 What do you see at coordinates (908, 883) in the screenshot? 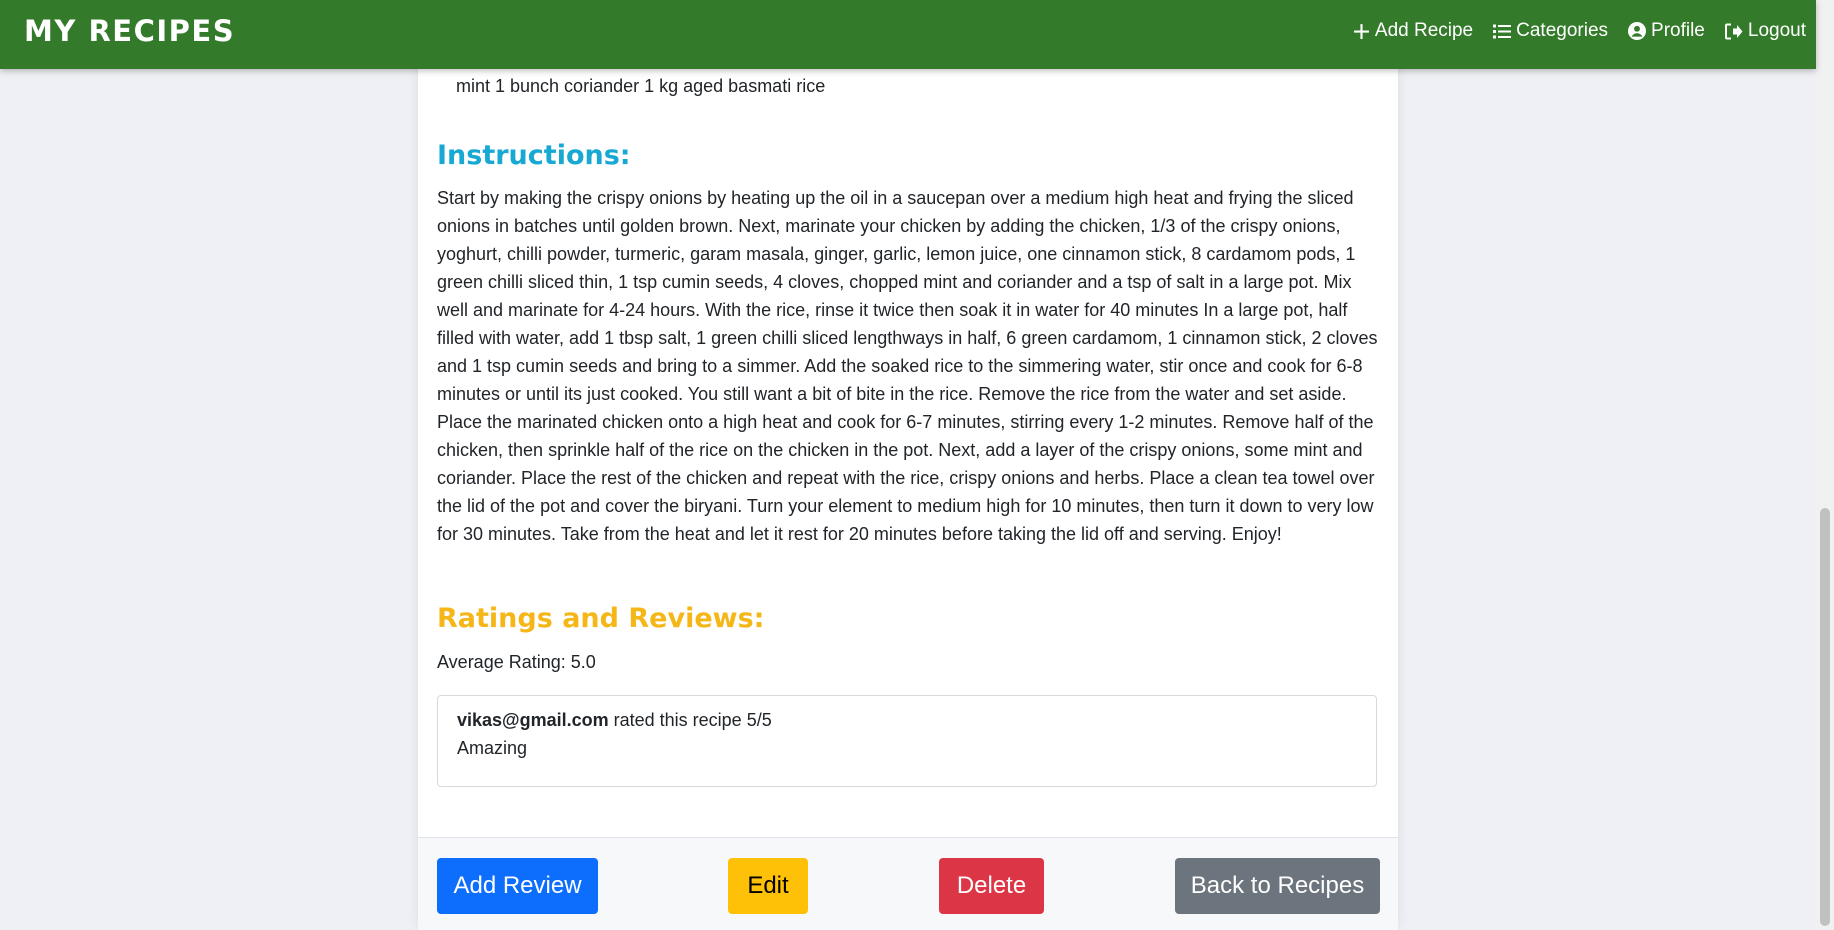
I see `card-footer: Add Review Edit Delete Back to Recipes` at bounding box center [908, 883].